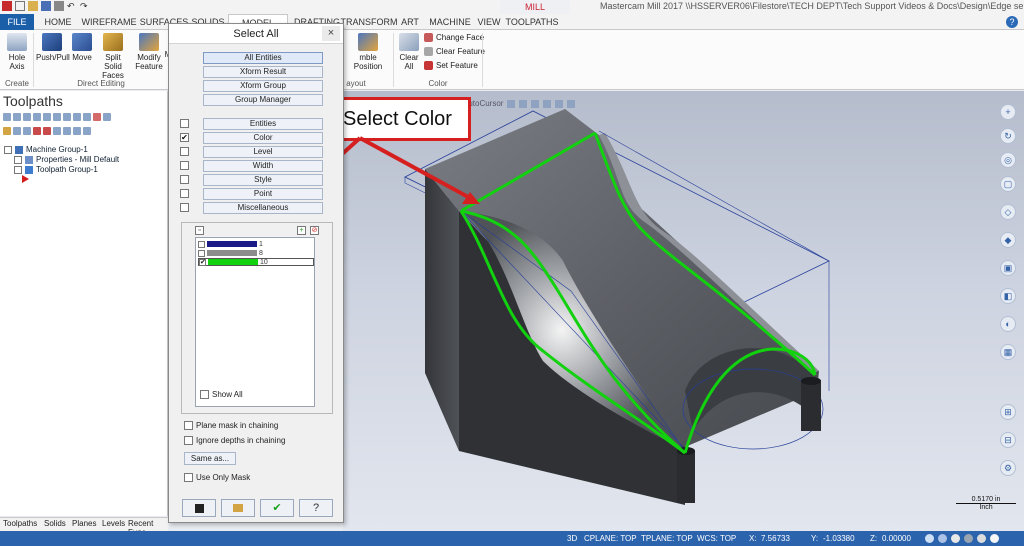  Describe the element at coordinates (149, 52) in the screenshot. I see `modify-feature-button: Modify Feature` at that location.